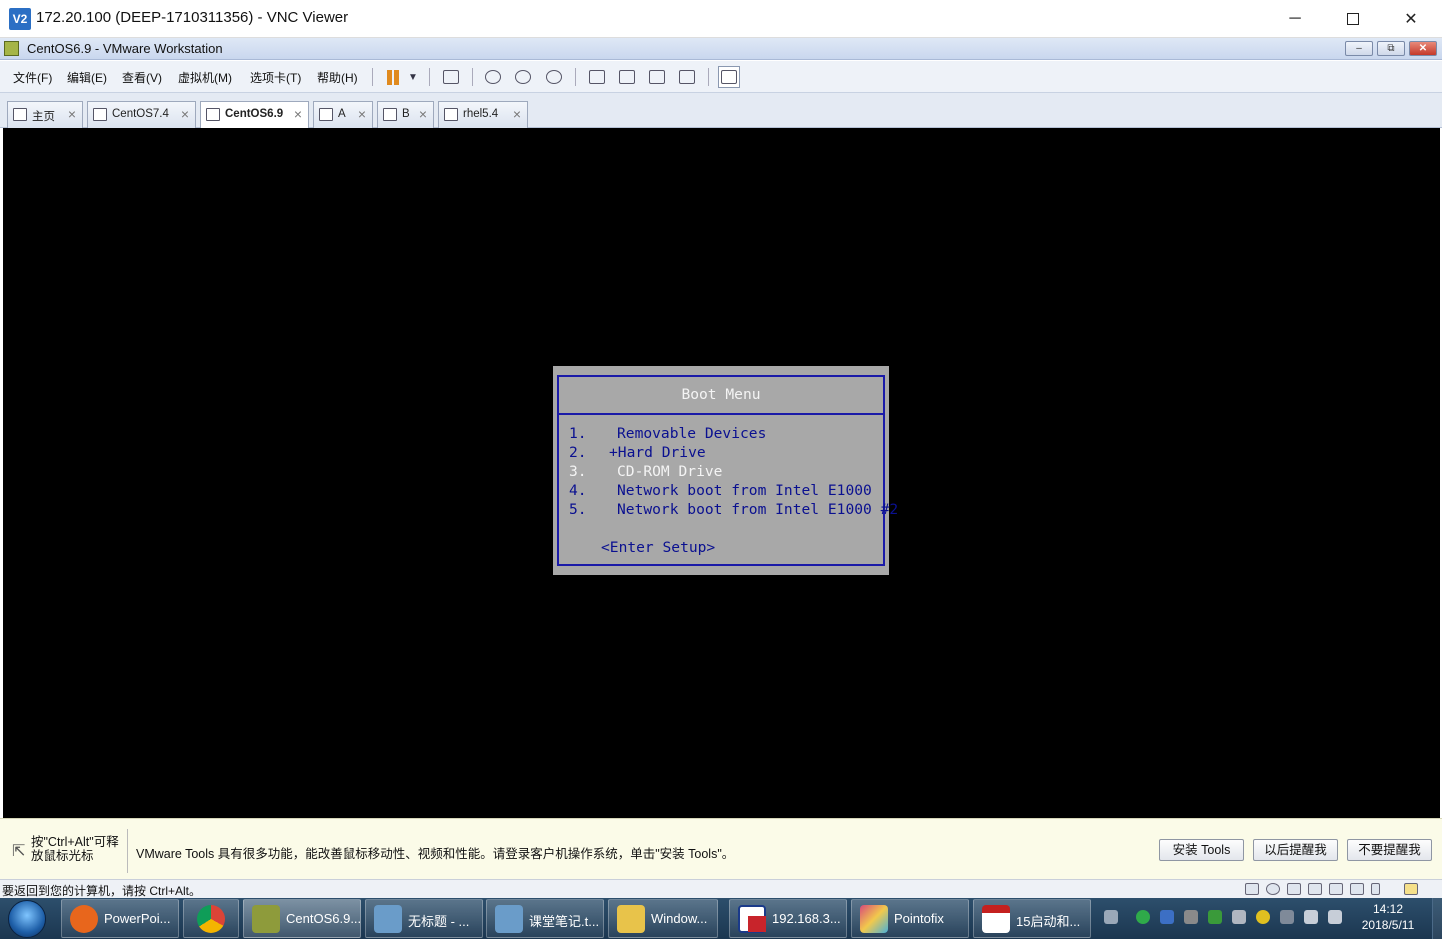  Describe the element at coordinates (84, 919) in the screenshot. I see `firefox-icon` at that location.